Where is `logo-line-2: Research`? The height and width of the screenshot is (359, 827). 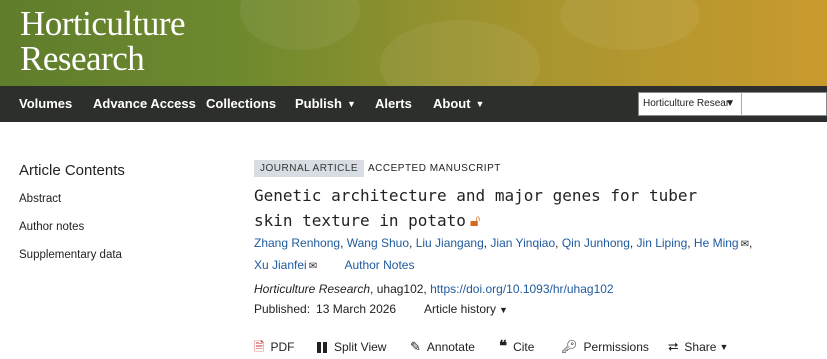
logo-line-2: Research is located at coordinates (82, 58).